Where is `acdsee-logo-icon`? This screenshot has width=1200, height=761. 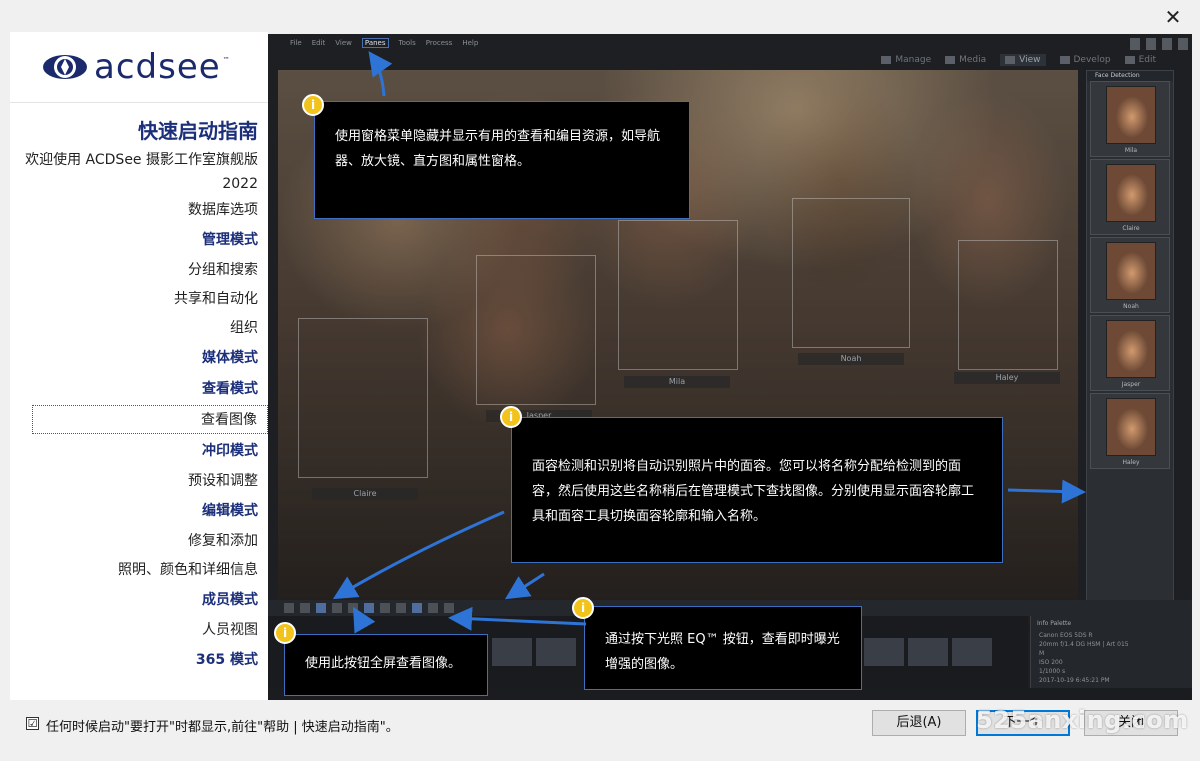
acdsee-logo-icon is located at coordinates (65, 67).